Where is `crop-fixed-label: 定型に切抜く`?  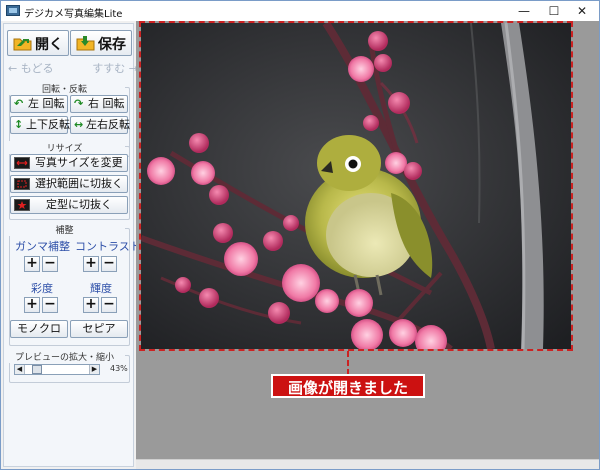
crop-fixed-label: 定型に切抜く is located at coordinates (79, 204).